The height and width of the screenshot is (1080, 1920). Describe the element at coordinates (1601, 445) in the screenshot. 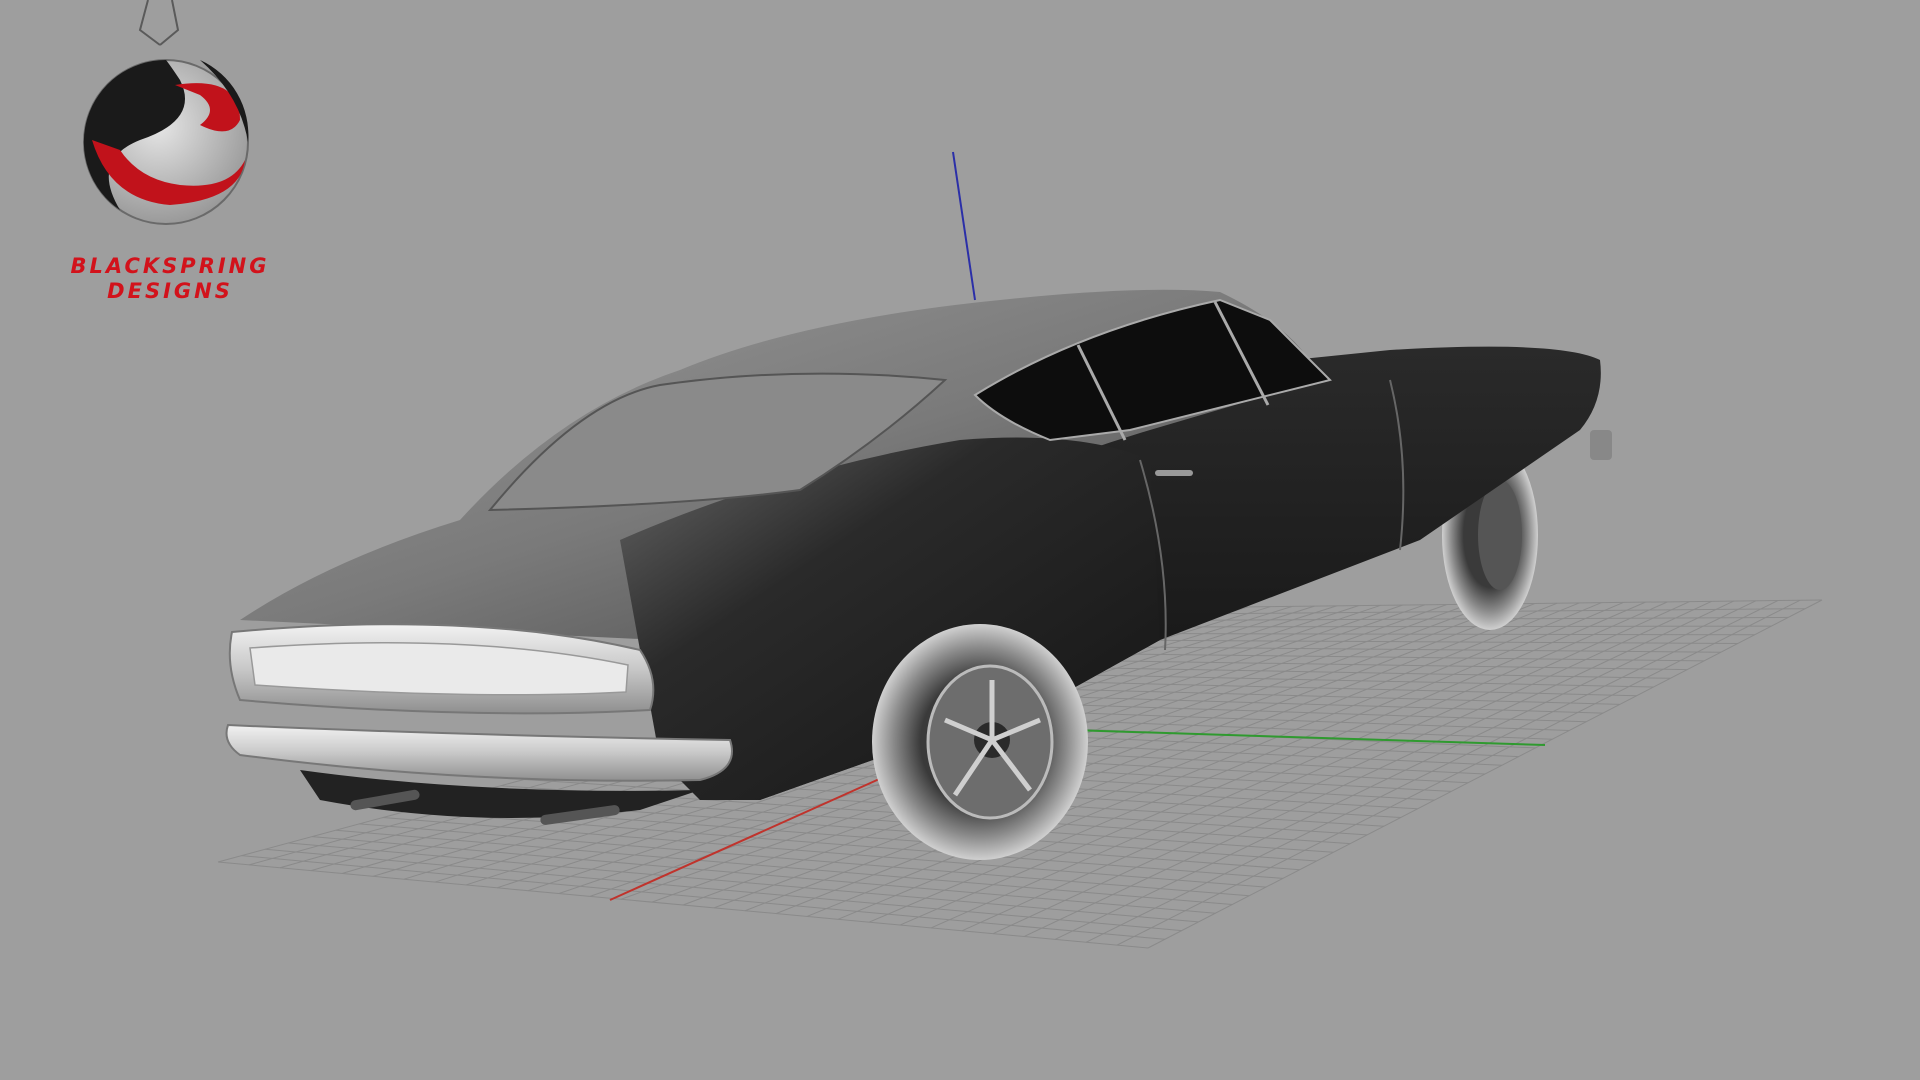

I see `front-bumper` at that location.